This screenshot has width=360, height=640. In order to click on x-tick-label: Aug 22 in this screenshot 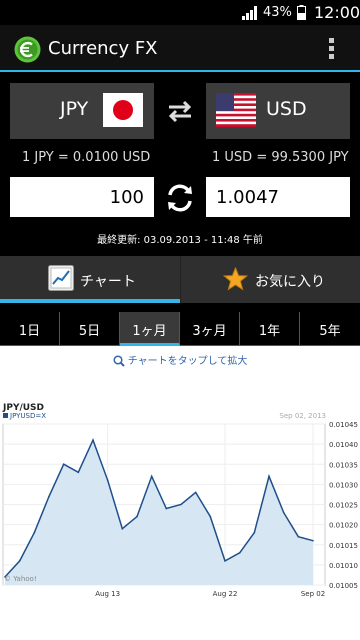, I will do `click(225, 594)`.